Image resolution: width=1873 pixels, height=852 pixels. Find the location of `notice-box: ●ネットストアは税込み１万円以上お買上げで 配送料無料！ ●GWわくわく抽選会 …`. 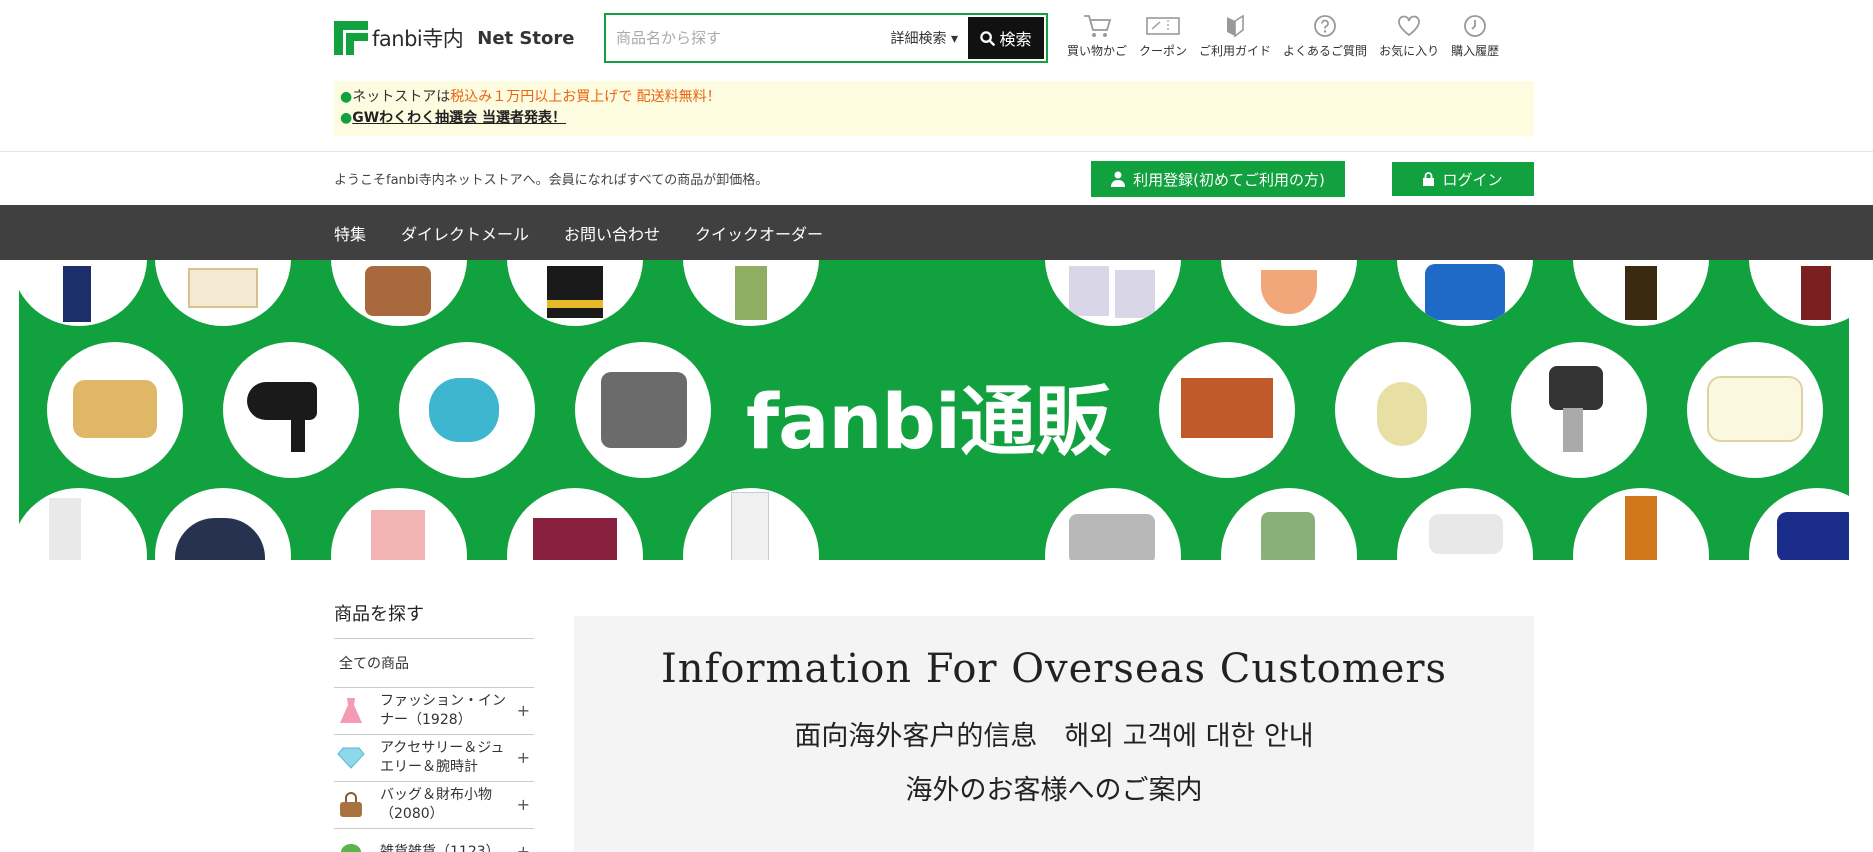

notice-box: ●ネットストアは税込み１万円以上お買上げで 配送料無料！ ●GWわくわく抽選会 … is located at coordinates (934, 108).